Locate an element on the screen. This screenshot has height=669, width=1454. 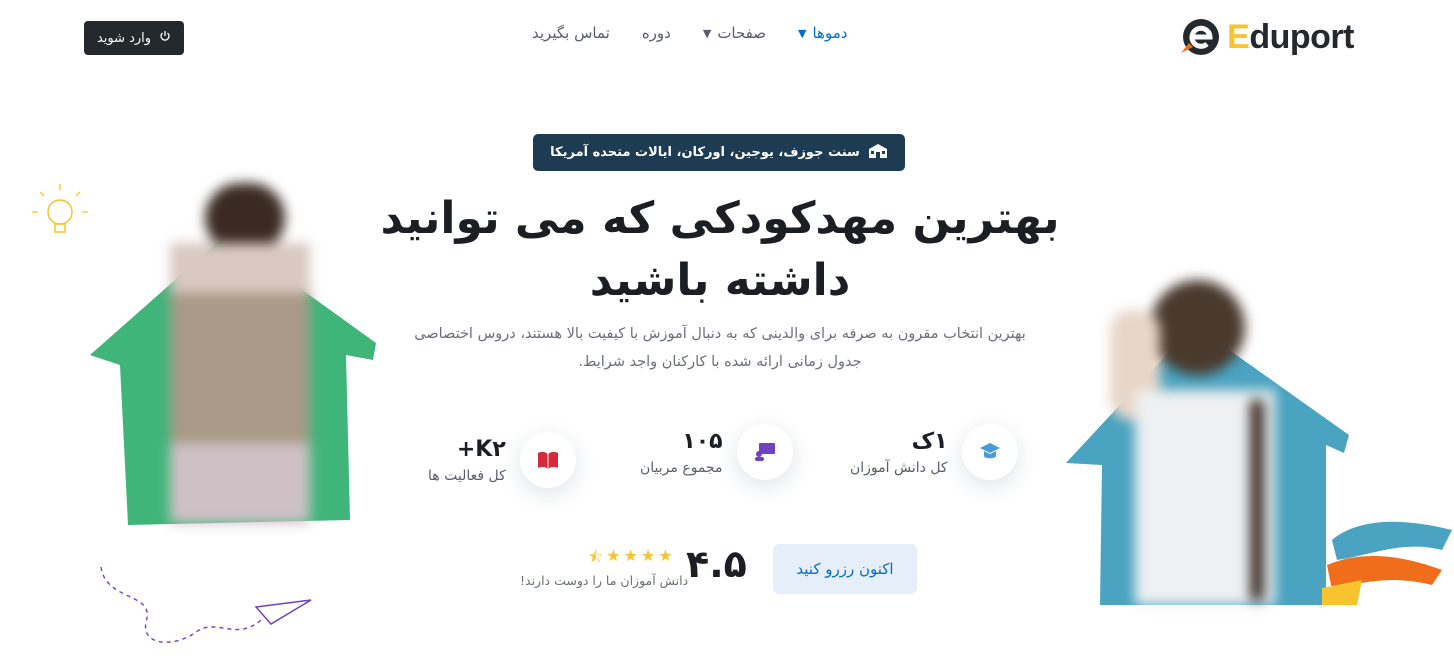
stat-label: کل دانش آموزان is located at coordinates (899, 467).